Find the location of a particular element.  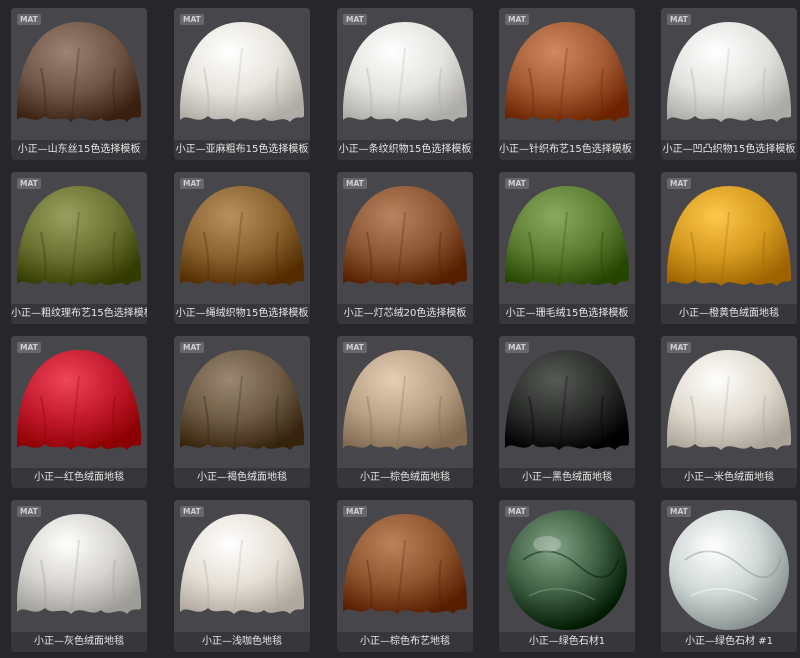

material-card: MAT 小正—粗纹理布艺15色选择模板 is located at coordinates (79, 248).